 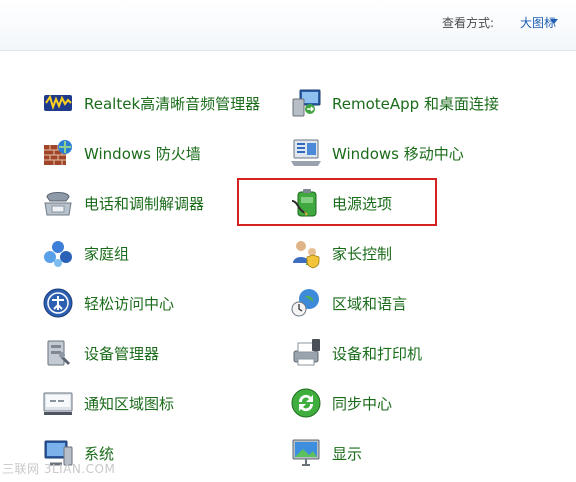 What do you see at coordinates (58, 102) in the screenshot?
I see `audio-manager-icon` at bounding box center [58, 102].